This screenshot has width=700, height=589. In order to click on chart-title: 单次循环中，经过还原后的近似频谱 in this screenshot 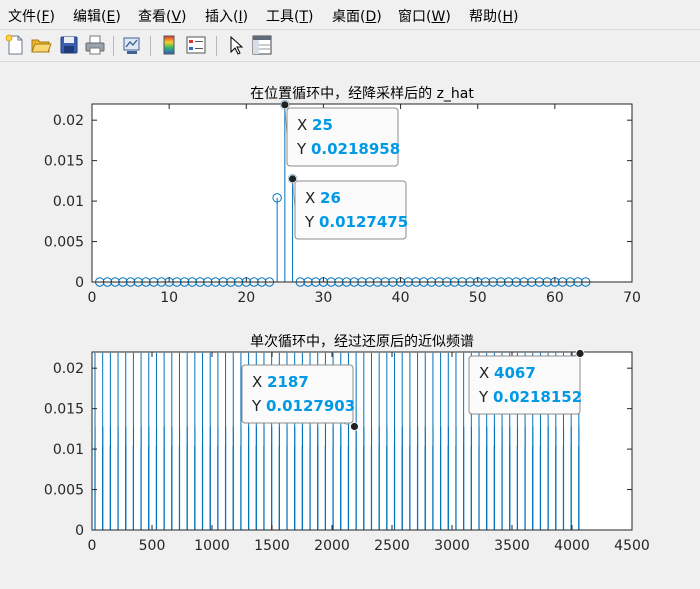, I will do `click(362, 342)`.